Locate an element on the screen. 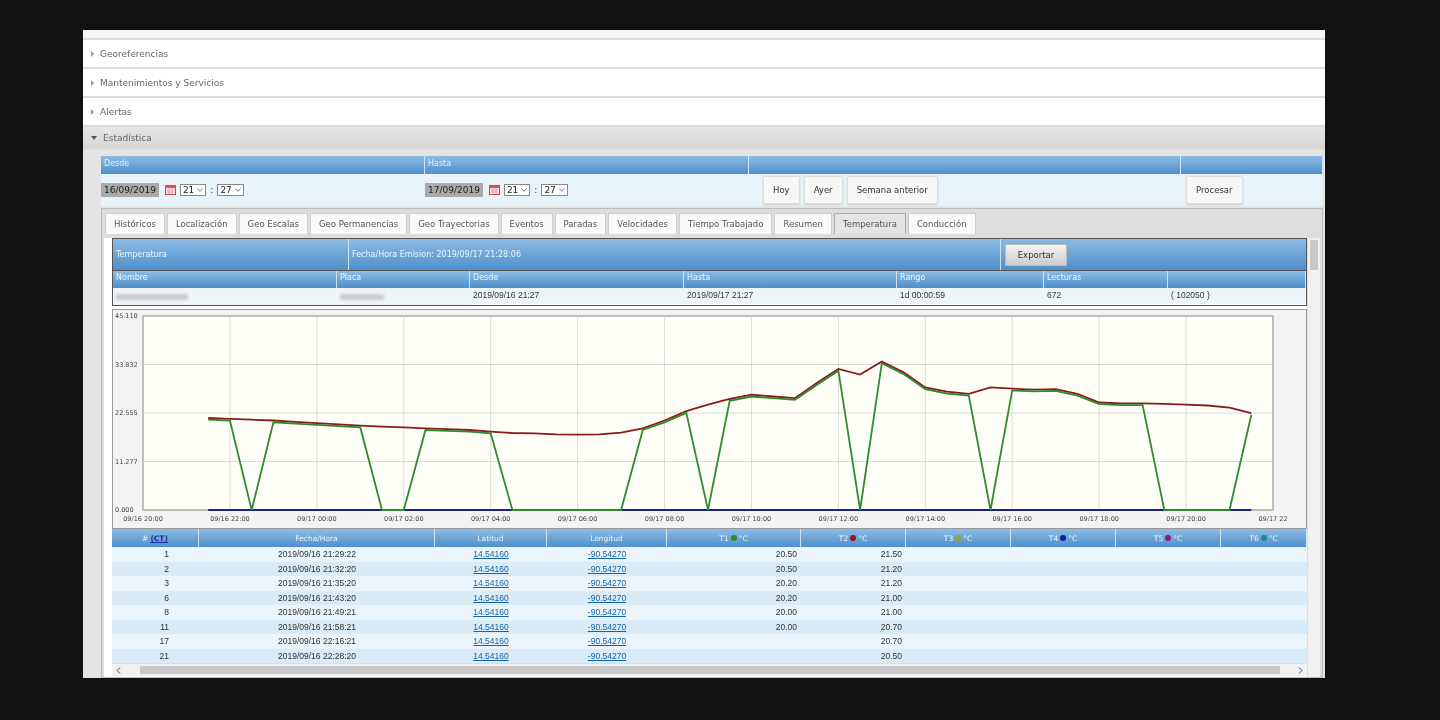 The image size is (1440, 720). report-tab: Conducción is located at coordinates (941, 223).